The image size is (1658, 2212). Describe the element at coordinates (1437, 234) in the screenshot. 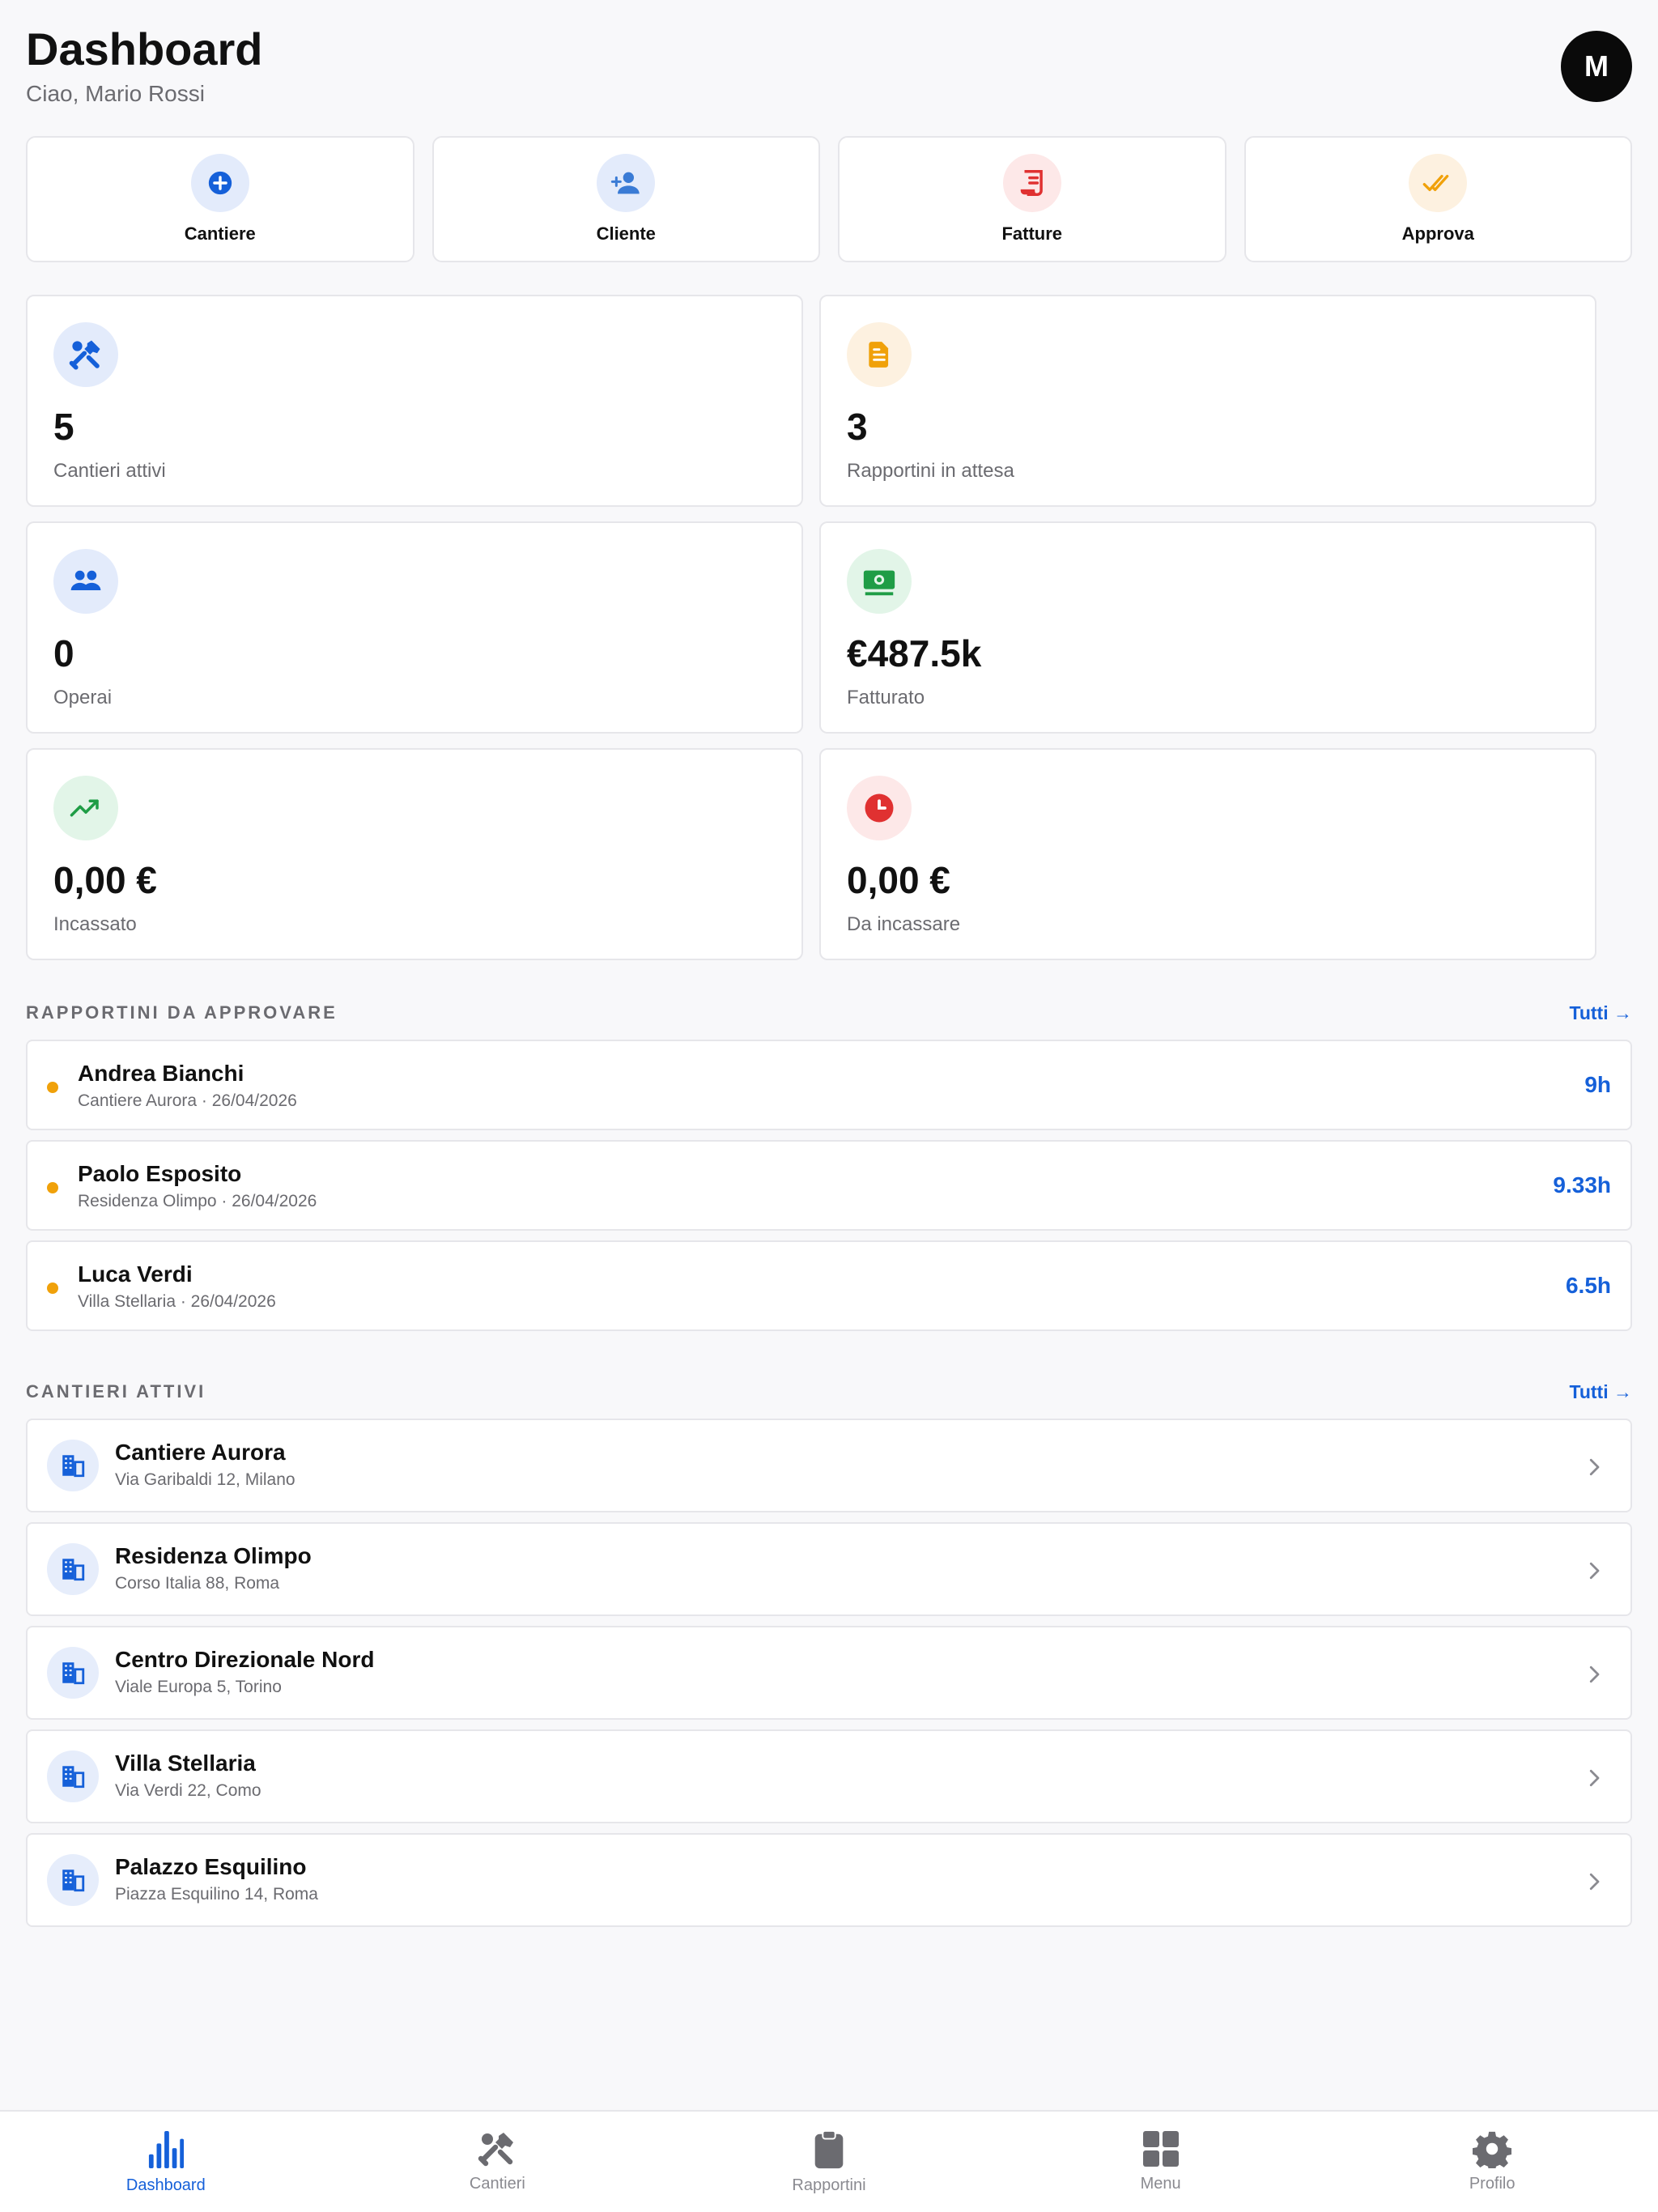

I see `quick-action-label: Approva` at that location.